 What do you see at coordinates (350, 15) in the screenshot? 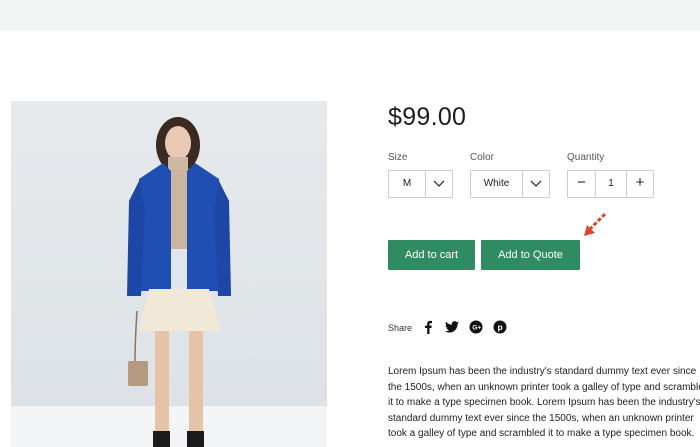
I see `top-header-bar` at bounding box center [350, 15].